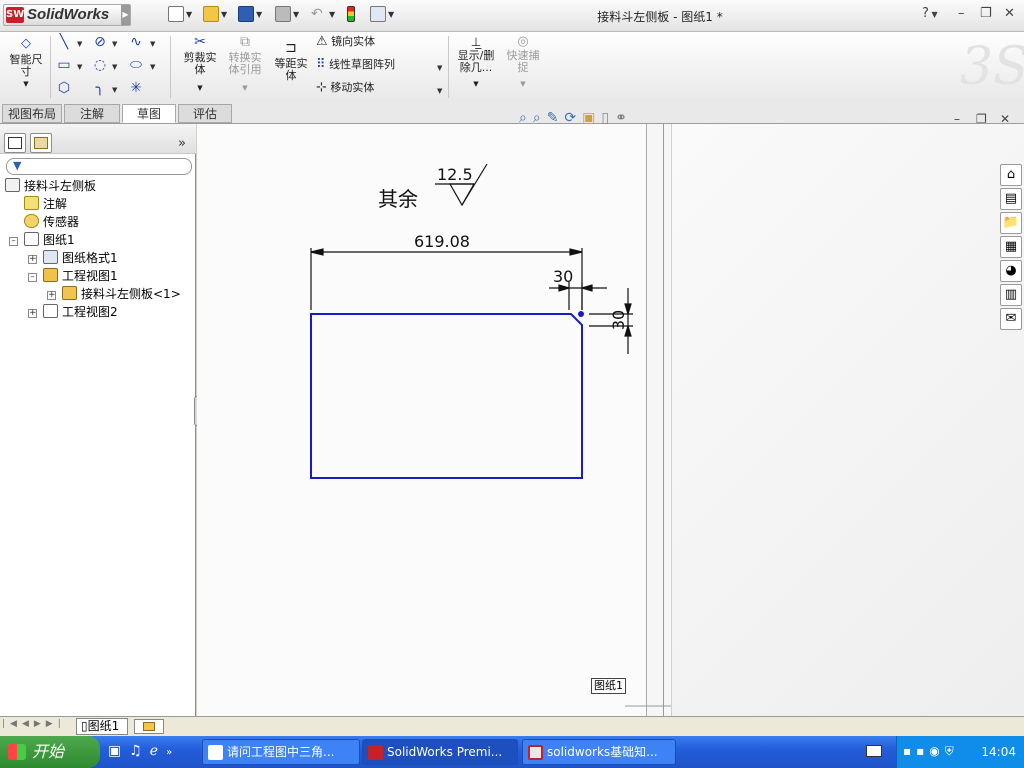 The width and height of the screenshot is (1024, 768). What do you see at coordinates (139, 751) in the screenshot?
I see `media-icon: ♫` at bounding box center [139, 751].